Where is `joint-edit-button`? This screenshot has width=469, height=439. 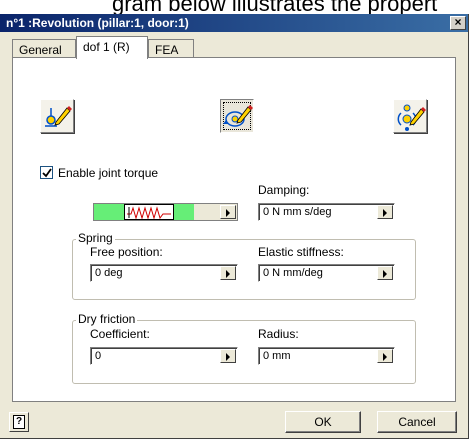 joint-edit-button is located at coordinates (57, 116).